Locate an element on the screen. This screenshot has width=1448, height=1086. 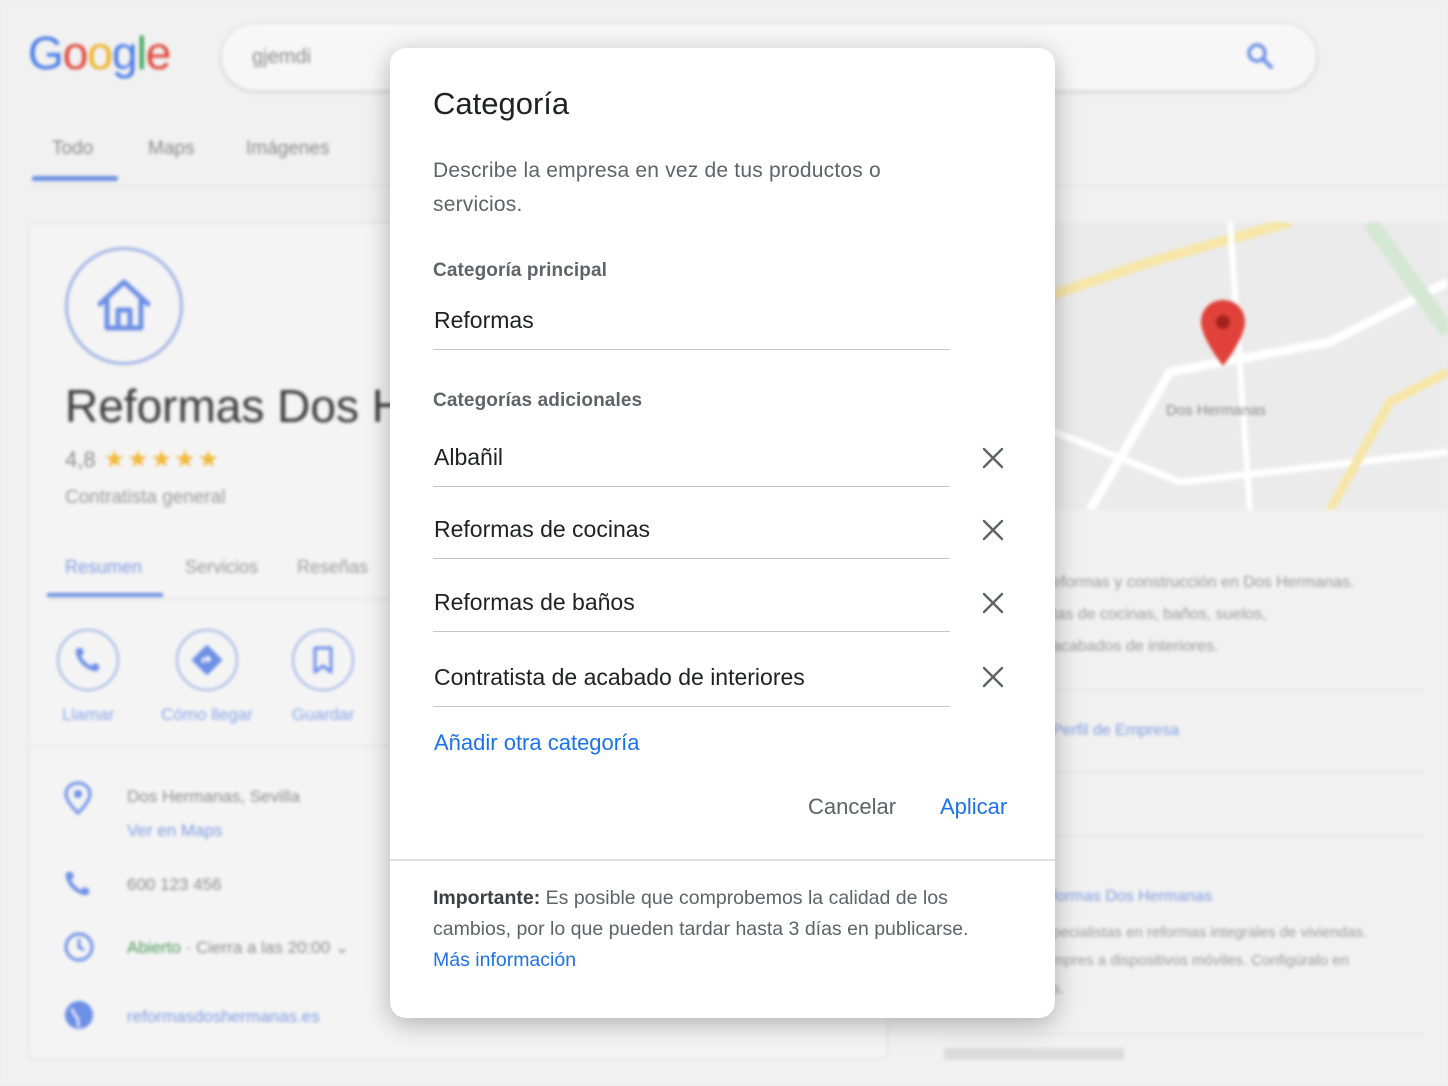
more-info-link: Más información is located at coordinates (504, 960).